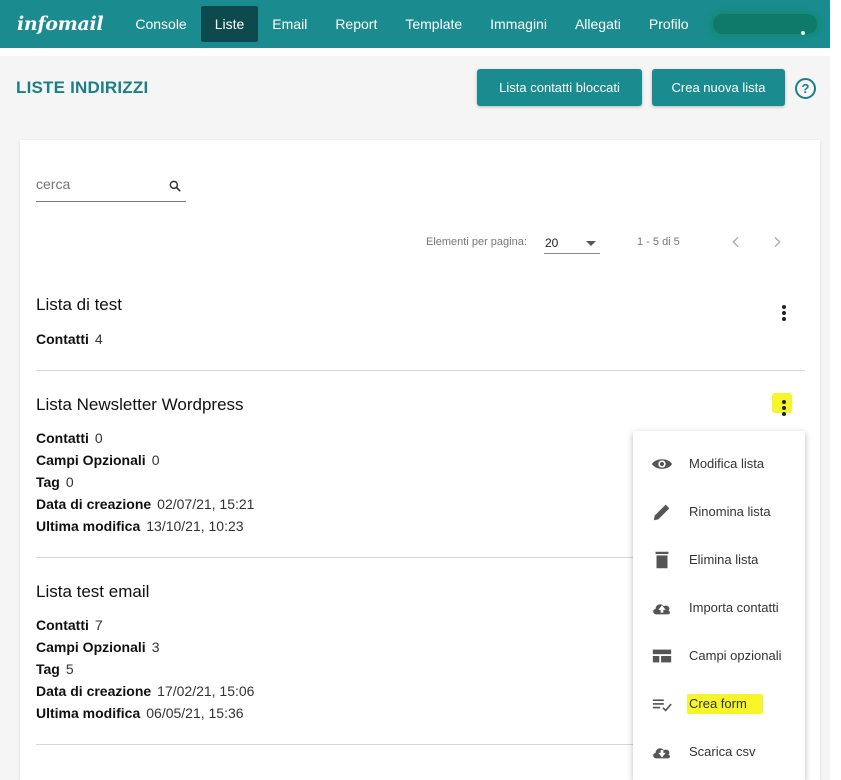  I want to click on cloud-upload-icon, so click(662, 609).